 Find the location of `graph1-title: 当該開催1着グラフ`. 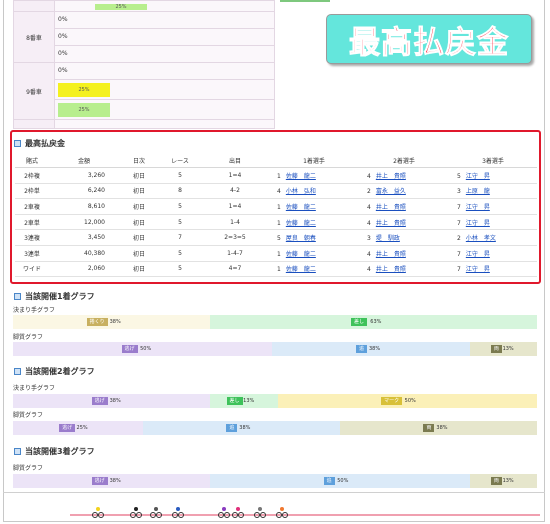

graph1-title: 当該開催1着グラフ is located at coordinates (60, 296).